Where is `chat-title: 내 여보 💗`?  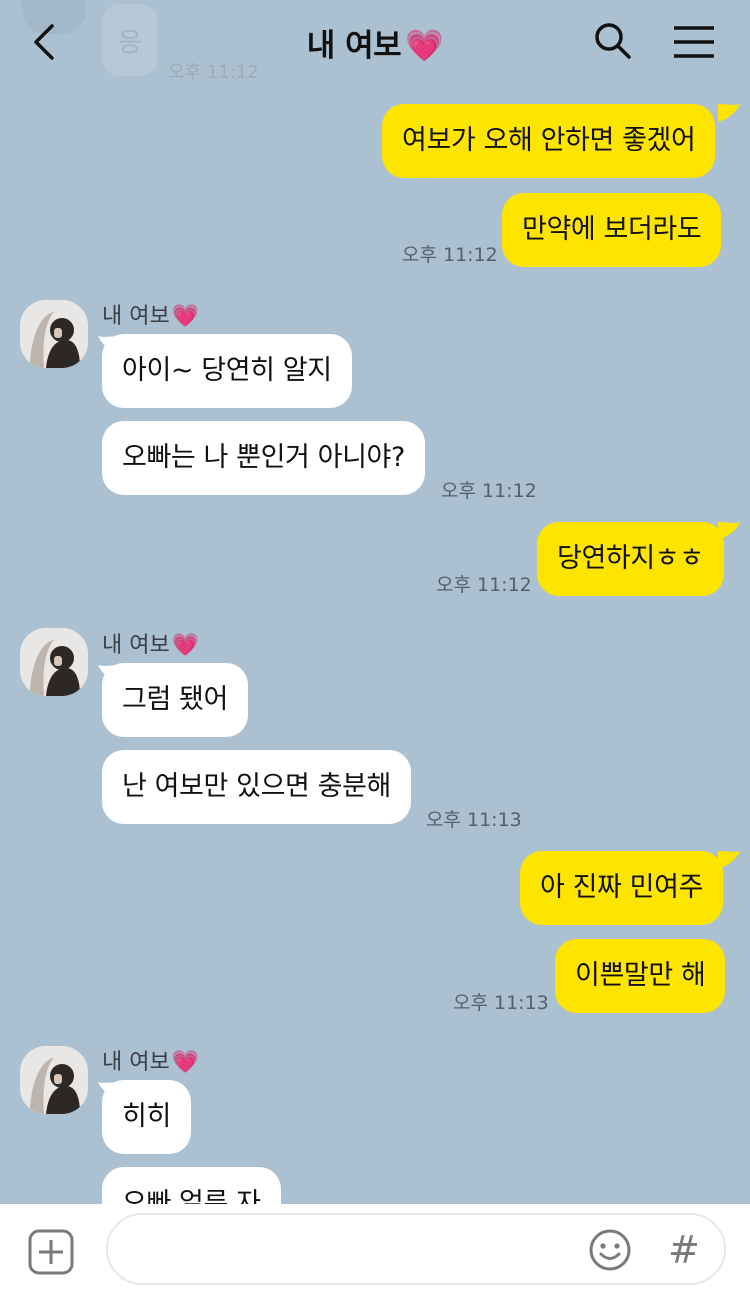
chat-title: 내 여보 💗 is located at coordinates (375, 42).